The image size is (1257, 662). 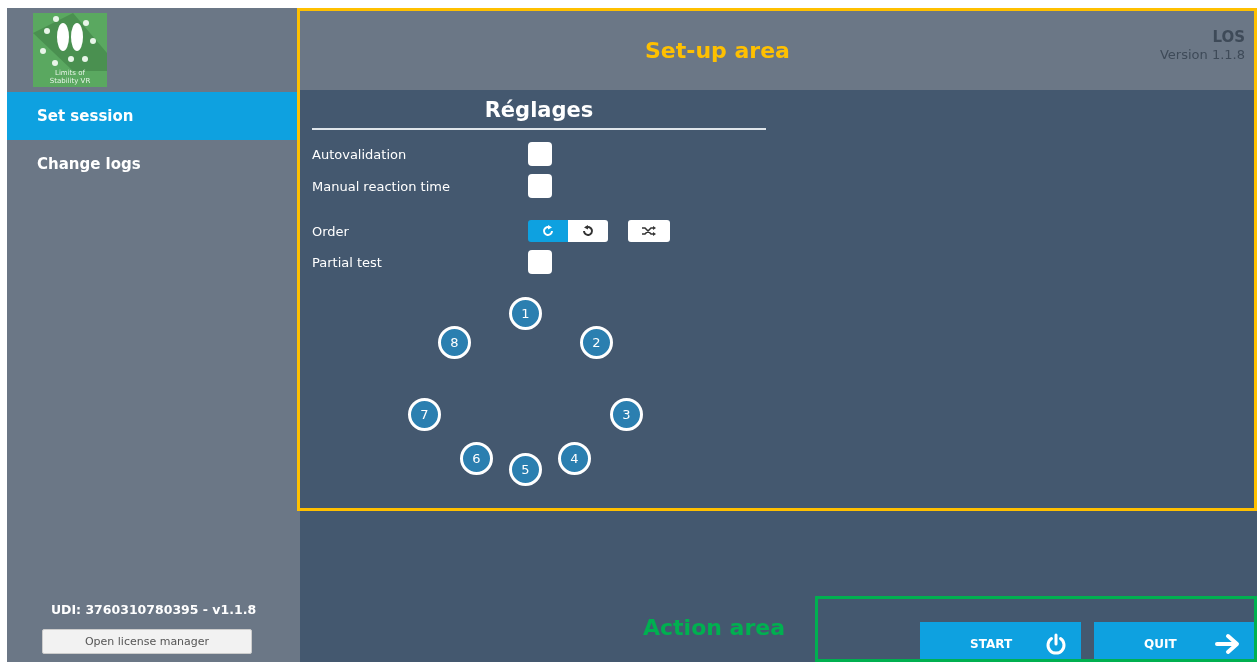 What do you see at coordinates (596, 342) in the screenshot?
I see `target-marker: 2` at bounding box center [596, 342].